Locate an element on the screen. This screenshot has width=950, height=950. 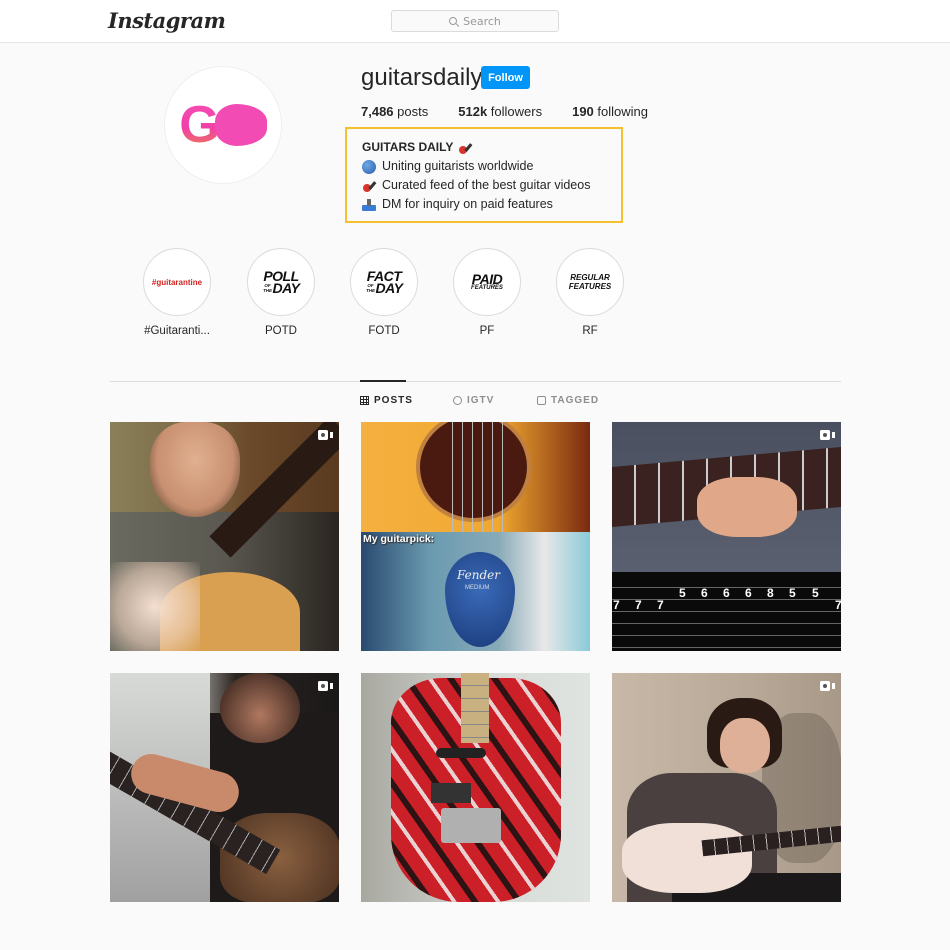
section-divider is located at coordinates (475, 381).